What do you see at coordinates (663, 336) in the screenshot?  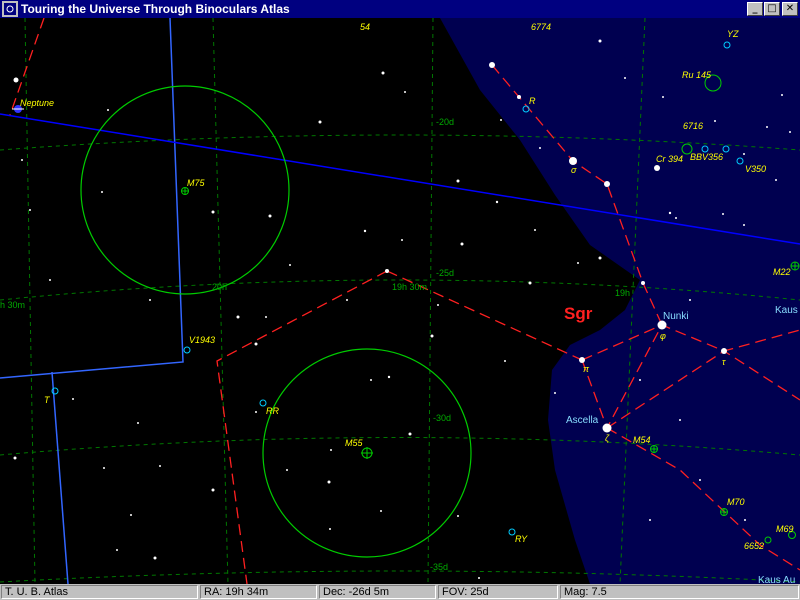 I see `label-greek-phi: φ` at bounding box center [663, 336].